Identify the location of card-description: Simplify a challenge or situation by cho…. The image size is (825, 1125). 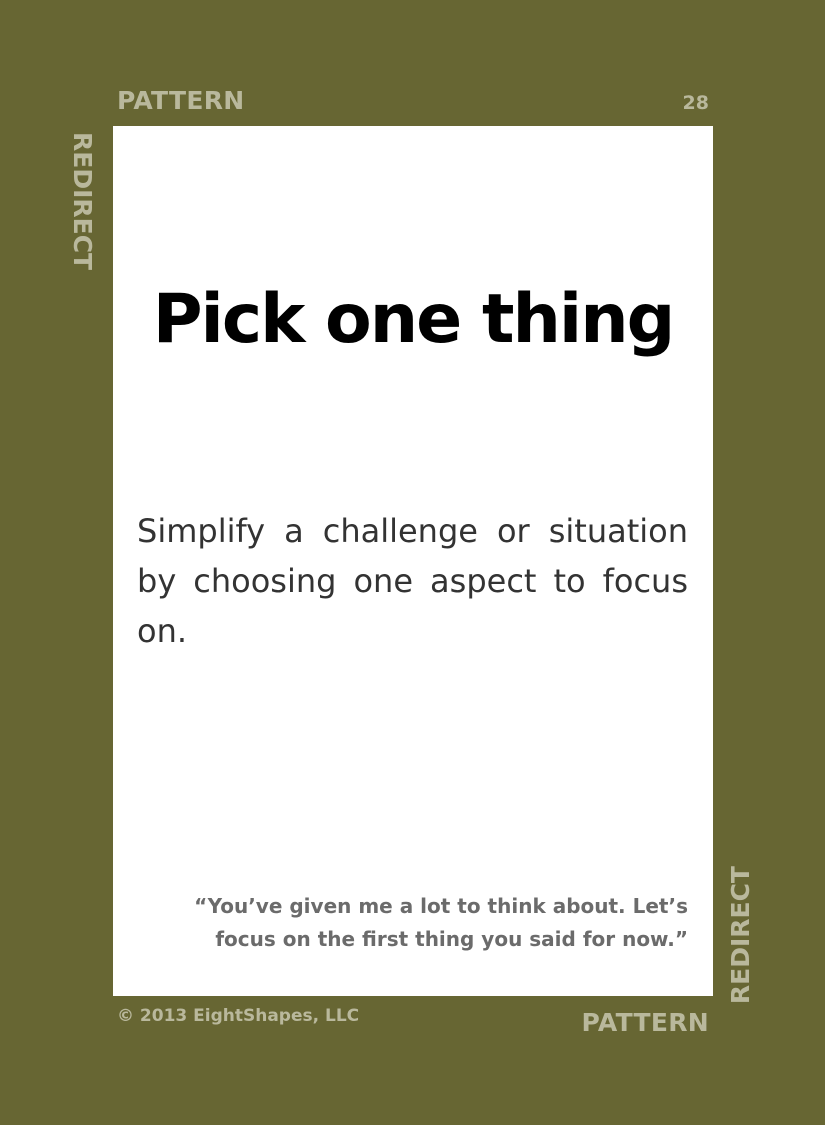
(412, 581).